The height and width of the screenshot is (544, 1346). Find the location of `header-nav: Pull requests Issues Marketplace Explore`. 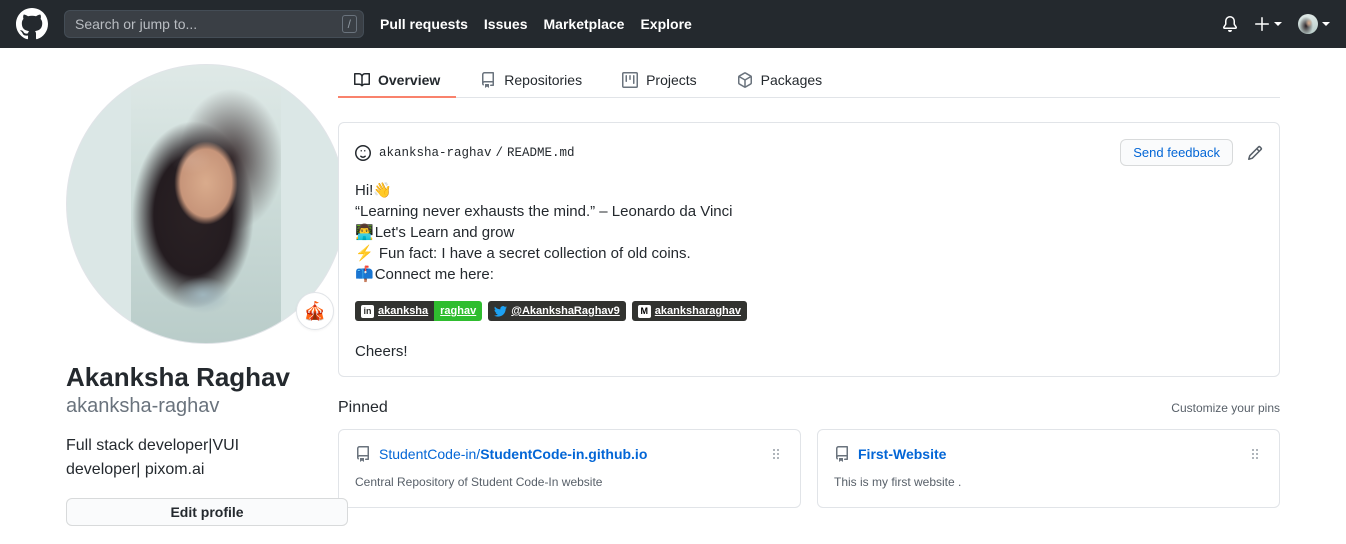

header-nav: Pull requests Issues Marketplace Explore is located at coordinates (536, 24).